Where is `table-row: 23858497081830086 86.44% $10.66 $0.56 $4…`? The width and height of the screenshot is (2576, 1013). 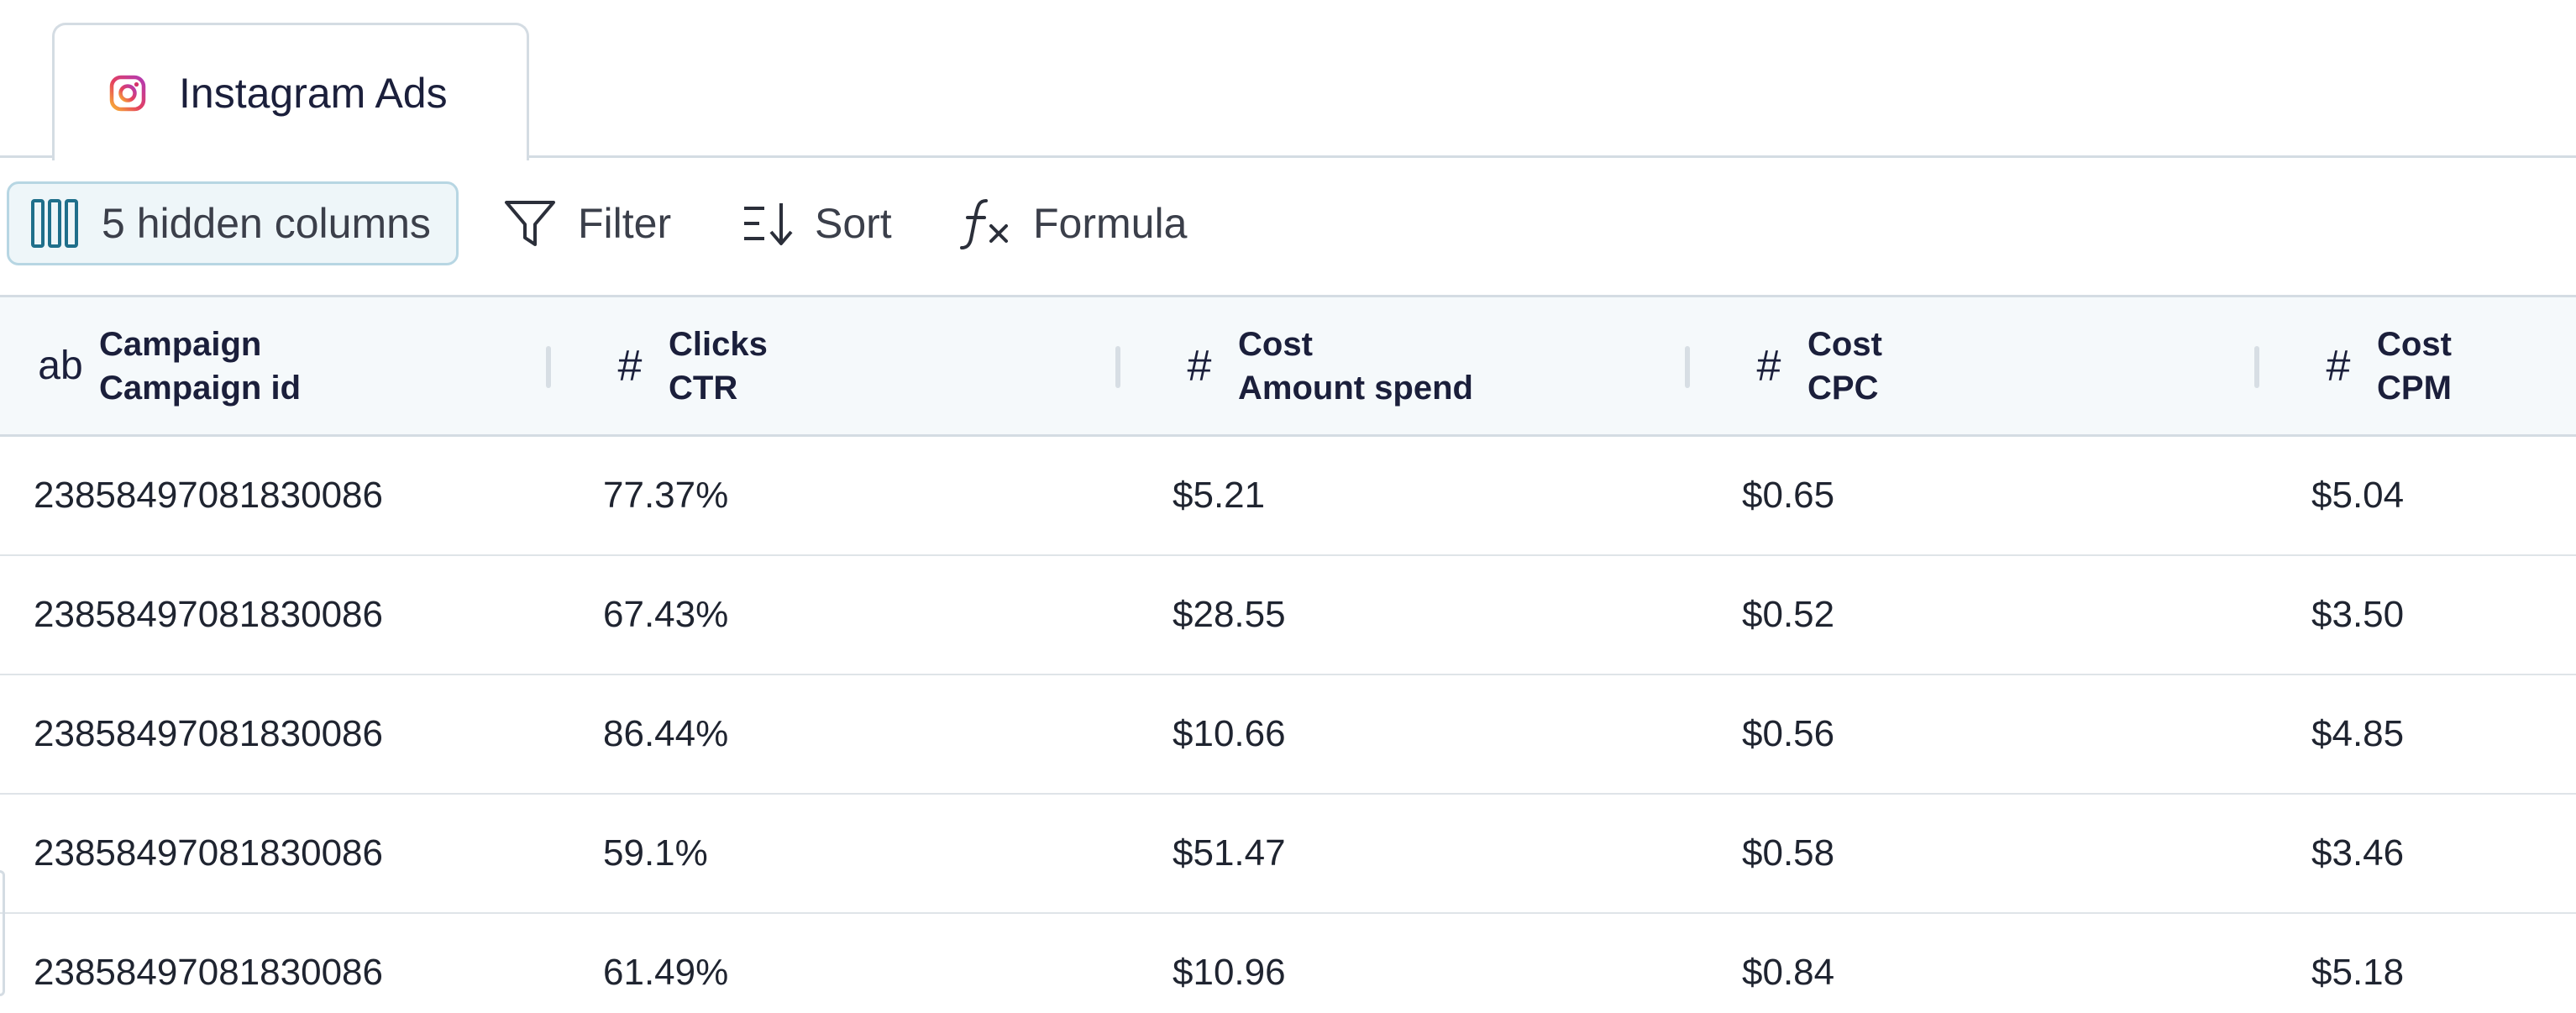 table-row: 23858497081830086 86.44% $10.66 $0.56 $4… is located at coordinates (1288, 735).